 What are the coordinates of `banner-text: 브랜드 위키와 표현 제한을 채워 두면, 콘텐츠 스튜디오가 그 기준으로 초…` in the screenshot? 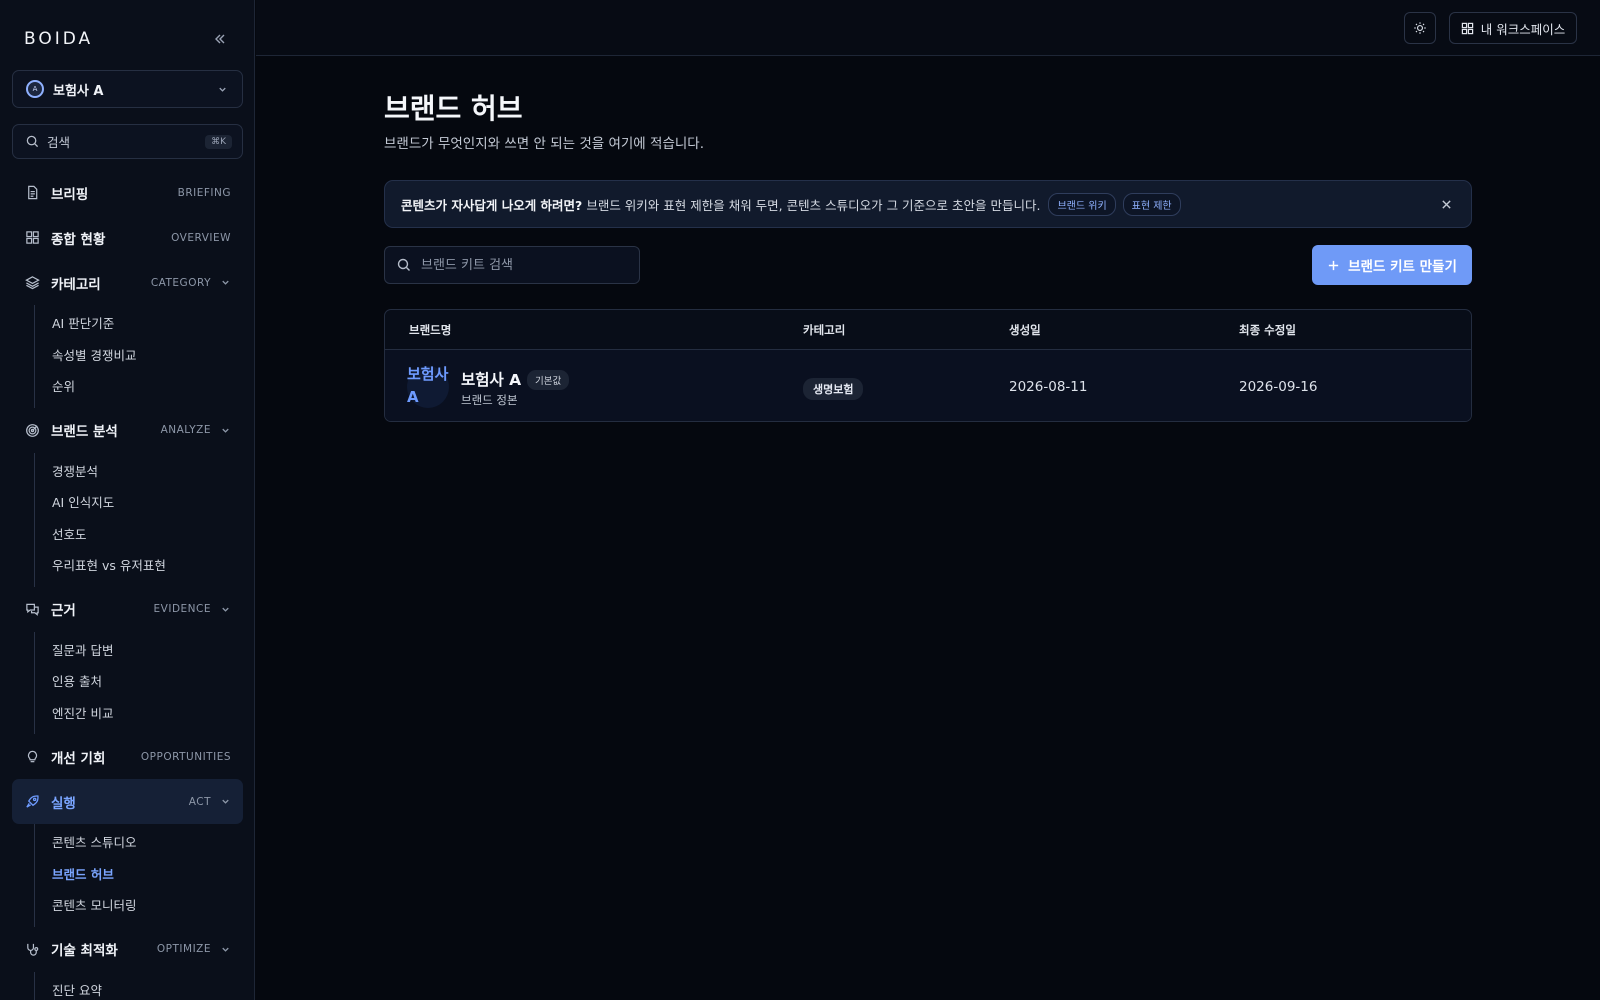 It's located at (813, 205).